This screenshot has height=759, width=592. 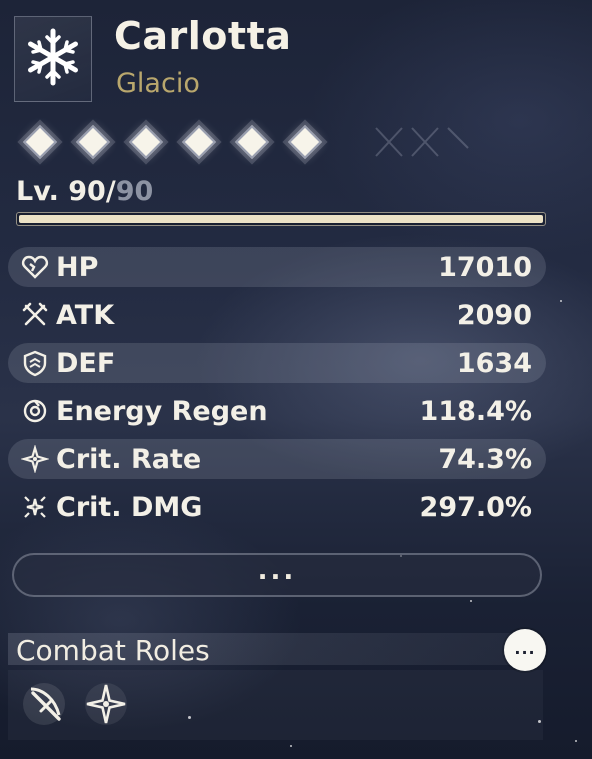 I want to click on hp-heart-icon, so click(x=35, y=267).